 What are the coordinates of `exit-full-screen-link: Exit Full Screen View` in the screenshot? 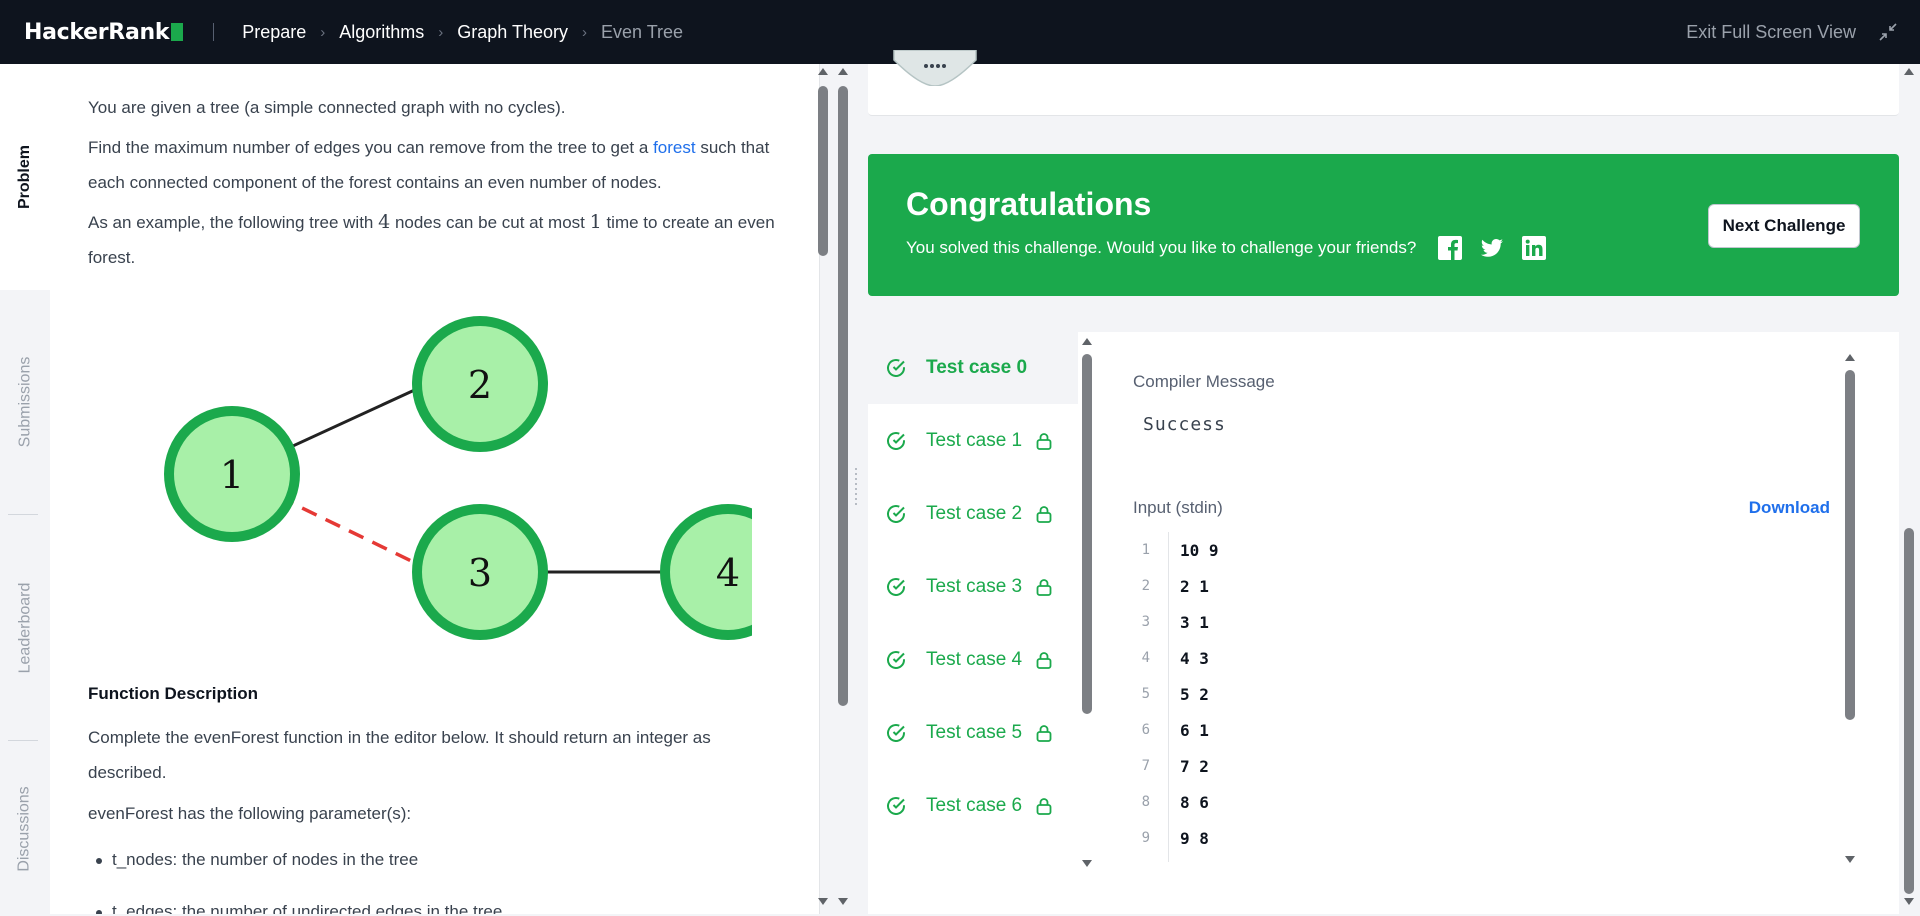 It's located at (1771, 32).